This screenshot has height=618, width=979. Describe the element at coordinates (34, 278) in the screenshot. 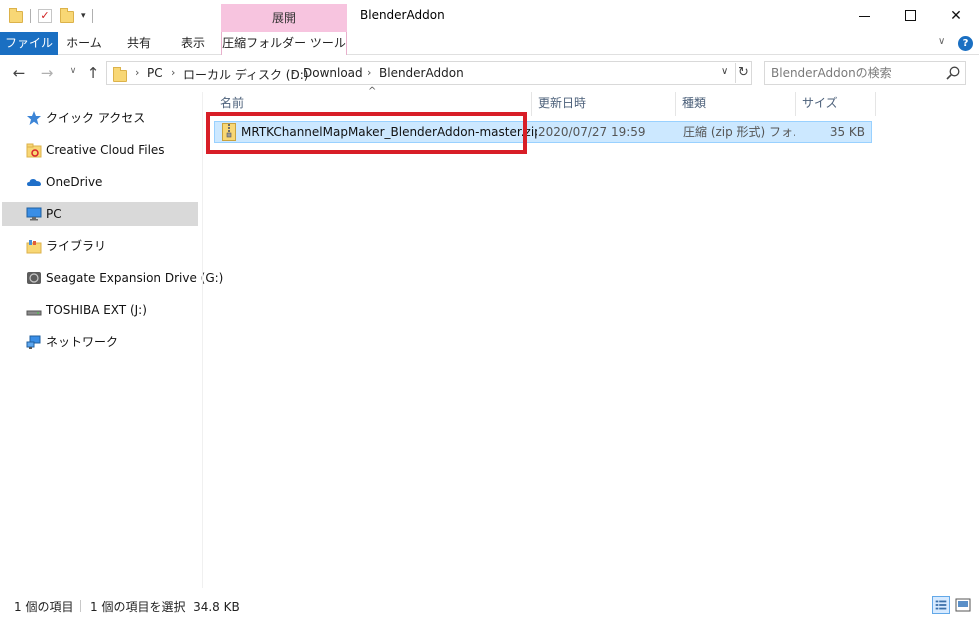

I see `seagate-drive-icon` at that location.